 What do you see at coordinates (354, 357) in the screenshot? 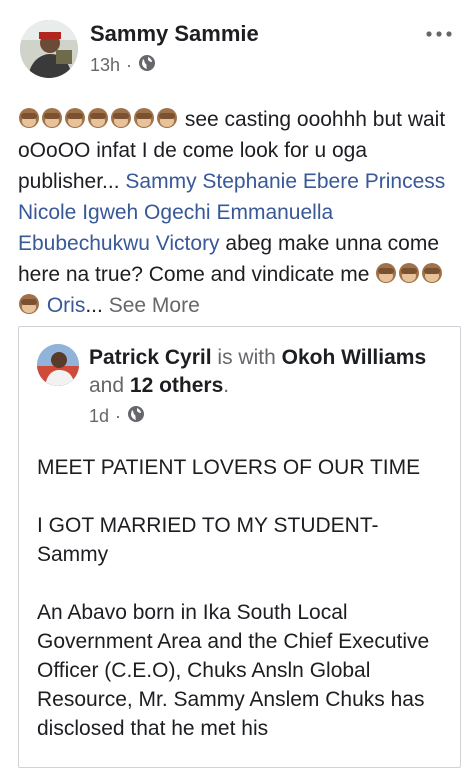
I see `tagged-person-name: Okoh Williams` at bounding box center [354, 357].